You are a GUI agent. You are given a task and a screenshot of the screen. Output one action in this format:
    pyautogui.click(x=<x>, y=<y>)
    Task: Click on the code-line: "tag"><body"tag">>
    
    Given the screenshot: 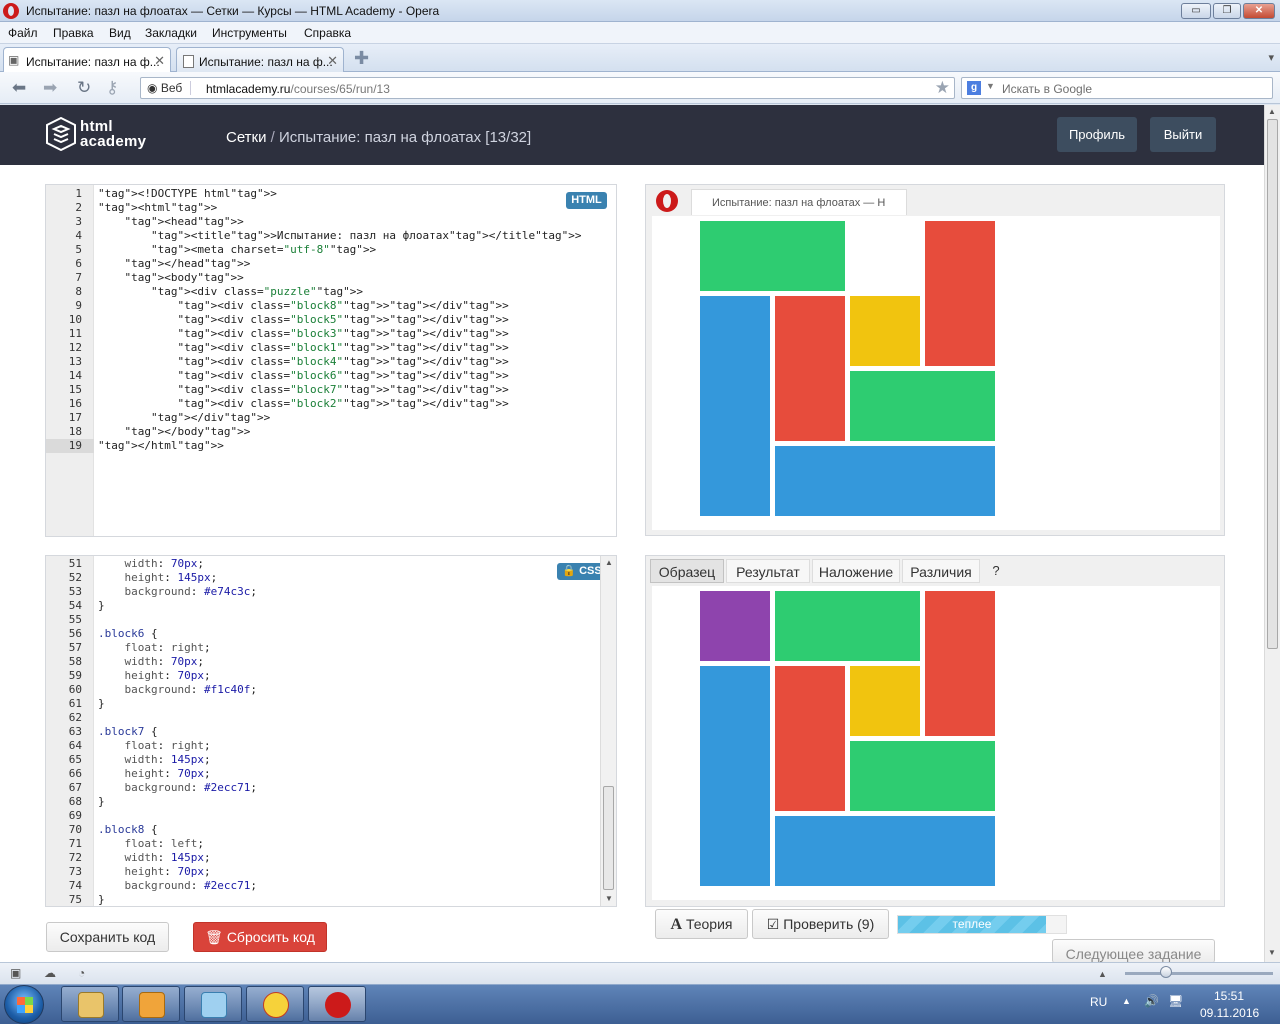 What is the action you would take?
    pyautogui.click(x=171, y=278)
    